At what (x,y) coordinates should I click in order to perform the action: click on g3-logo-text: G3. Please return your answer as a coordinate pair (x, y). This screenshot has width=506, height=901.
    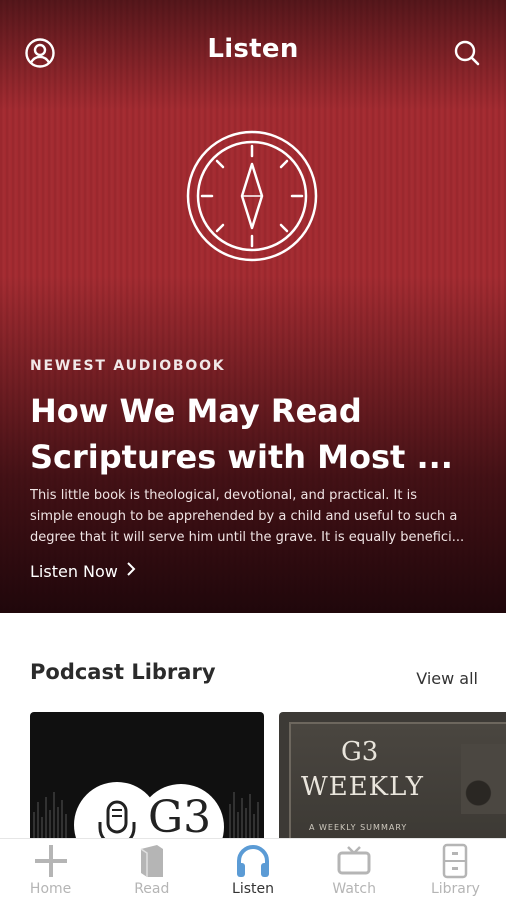
    Looking at the image, I should click on (179, 817).